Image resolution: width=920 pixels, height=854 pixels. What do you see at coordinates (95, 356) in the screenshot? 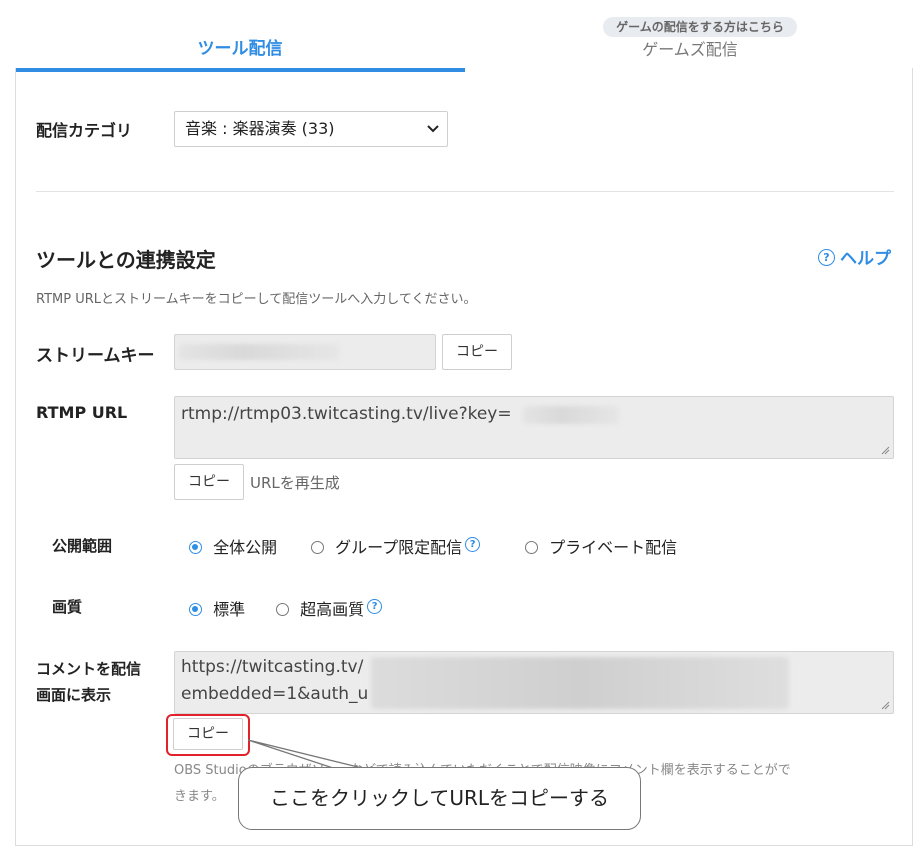
I see `stream-key-label: ストリームキー` at bounding box center [95, 356].